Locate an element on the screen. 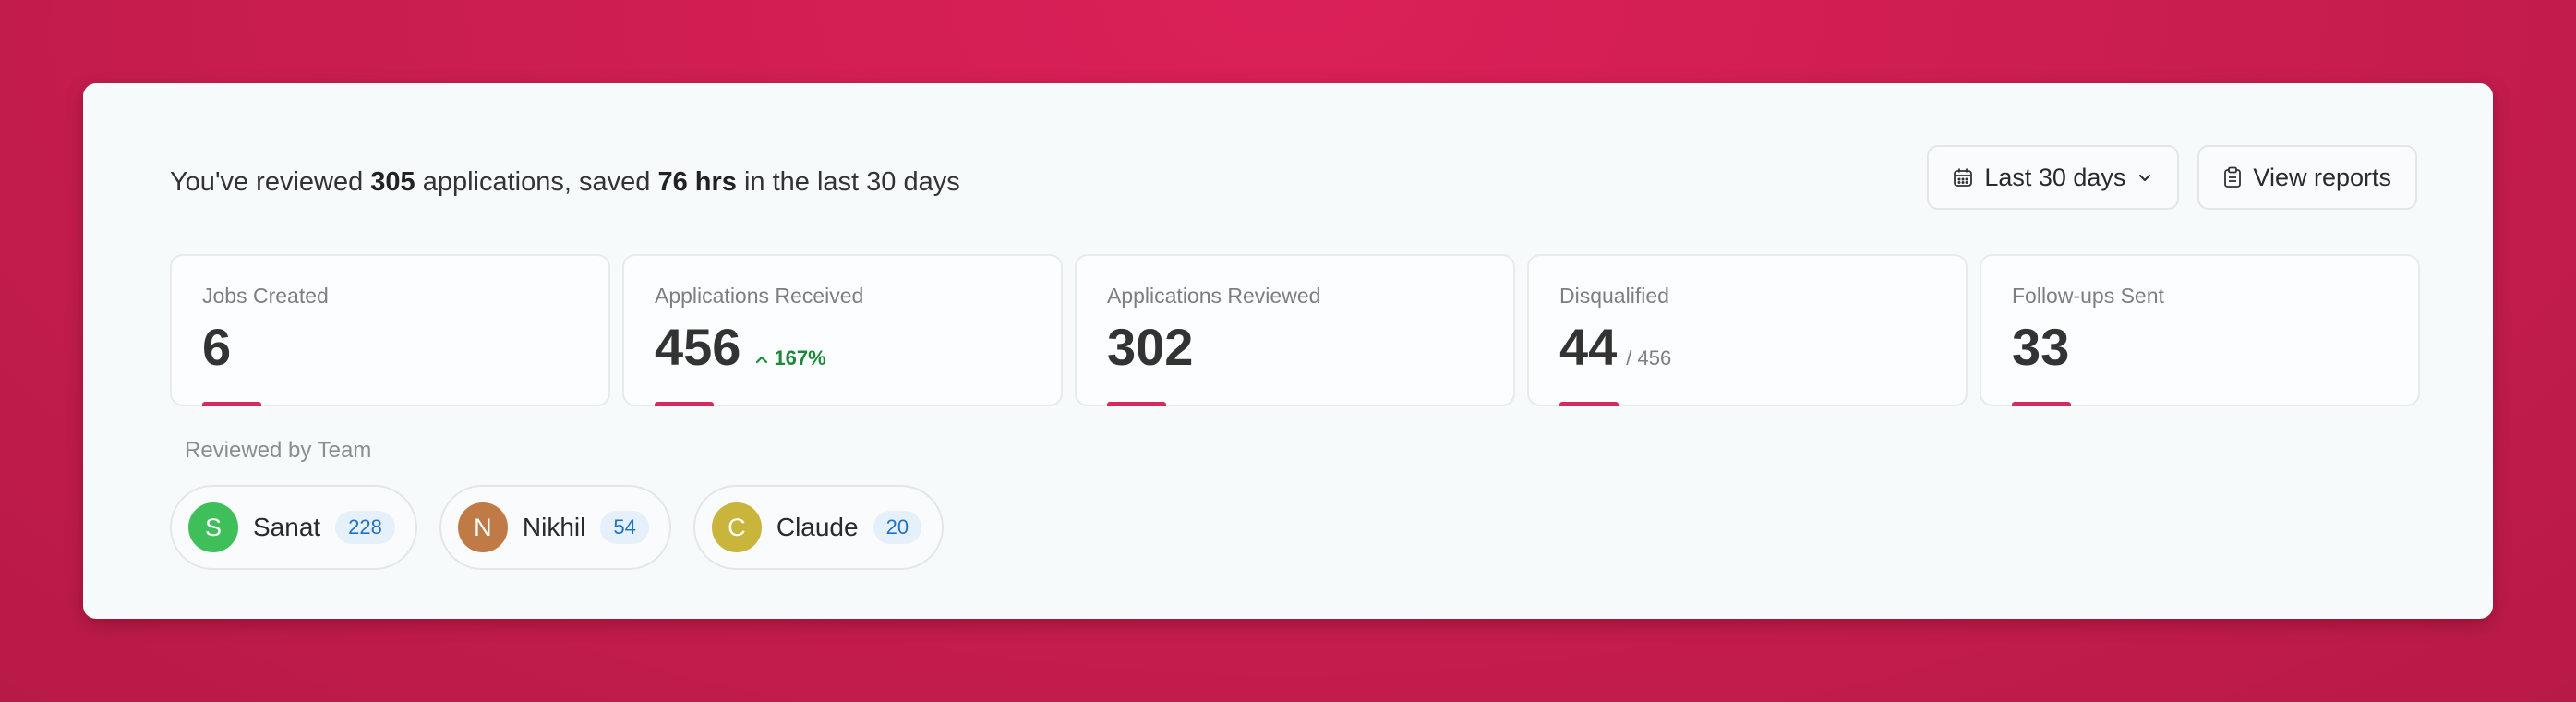 Image resolution: width=2576 pixels, height=702 pixels. stat-jobs-created: Jobs Created 6 is located at coordinates (390, 330).